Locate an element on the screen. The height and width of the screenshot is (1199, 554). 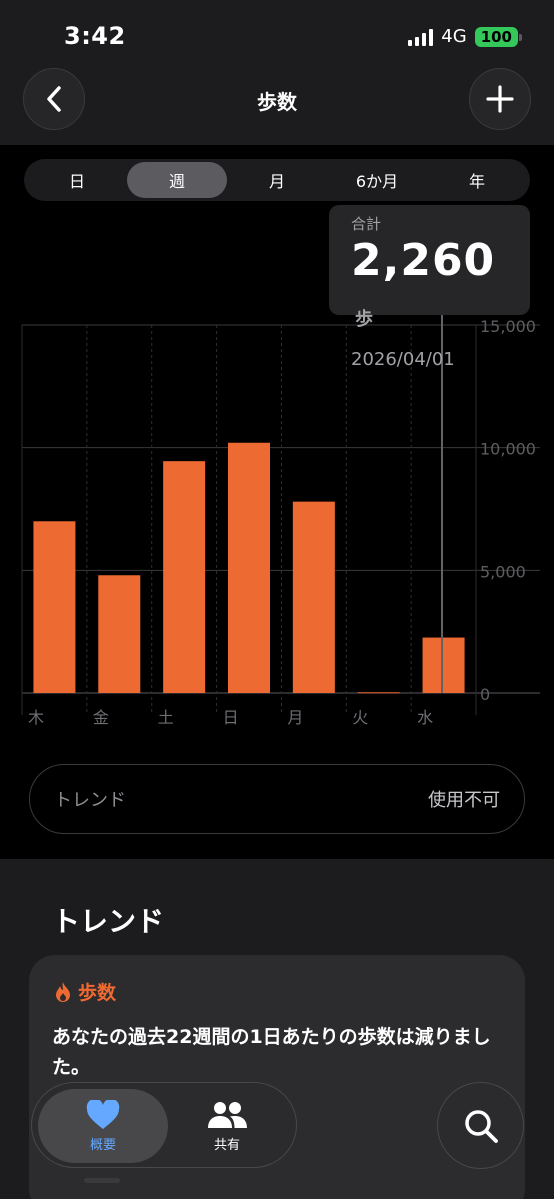
status-bar-right: 4G 100 is located at coordinates (465, 36).